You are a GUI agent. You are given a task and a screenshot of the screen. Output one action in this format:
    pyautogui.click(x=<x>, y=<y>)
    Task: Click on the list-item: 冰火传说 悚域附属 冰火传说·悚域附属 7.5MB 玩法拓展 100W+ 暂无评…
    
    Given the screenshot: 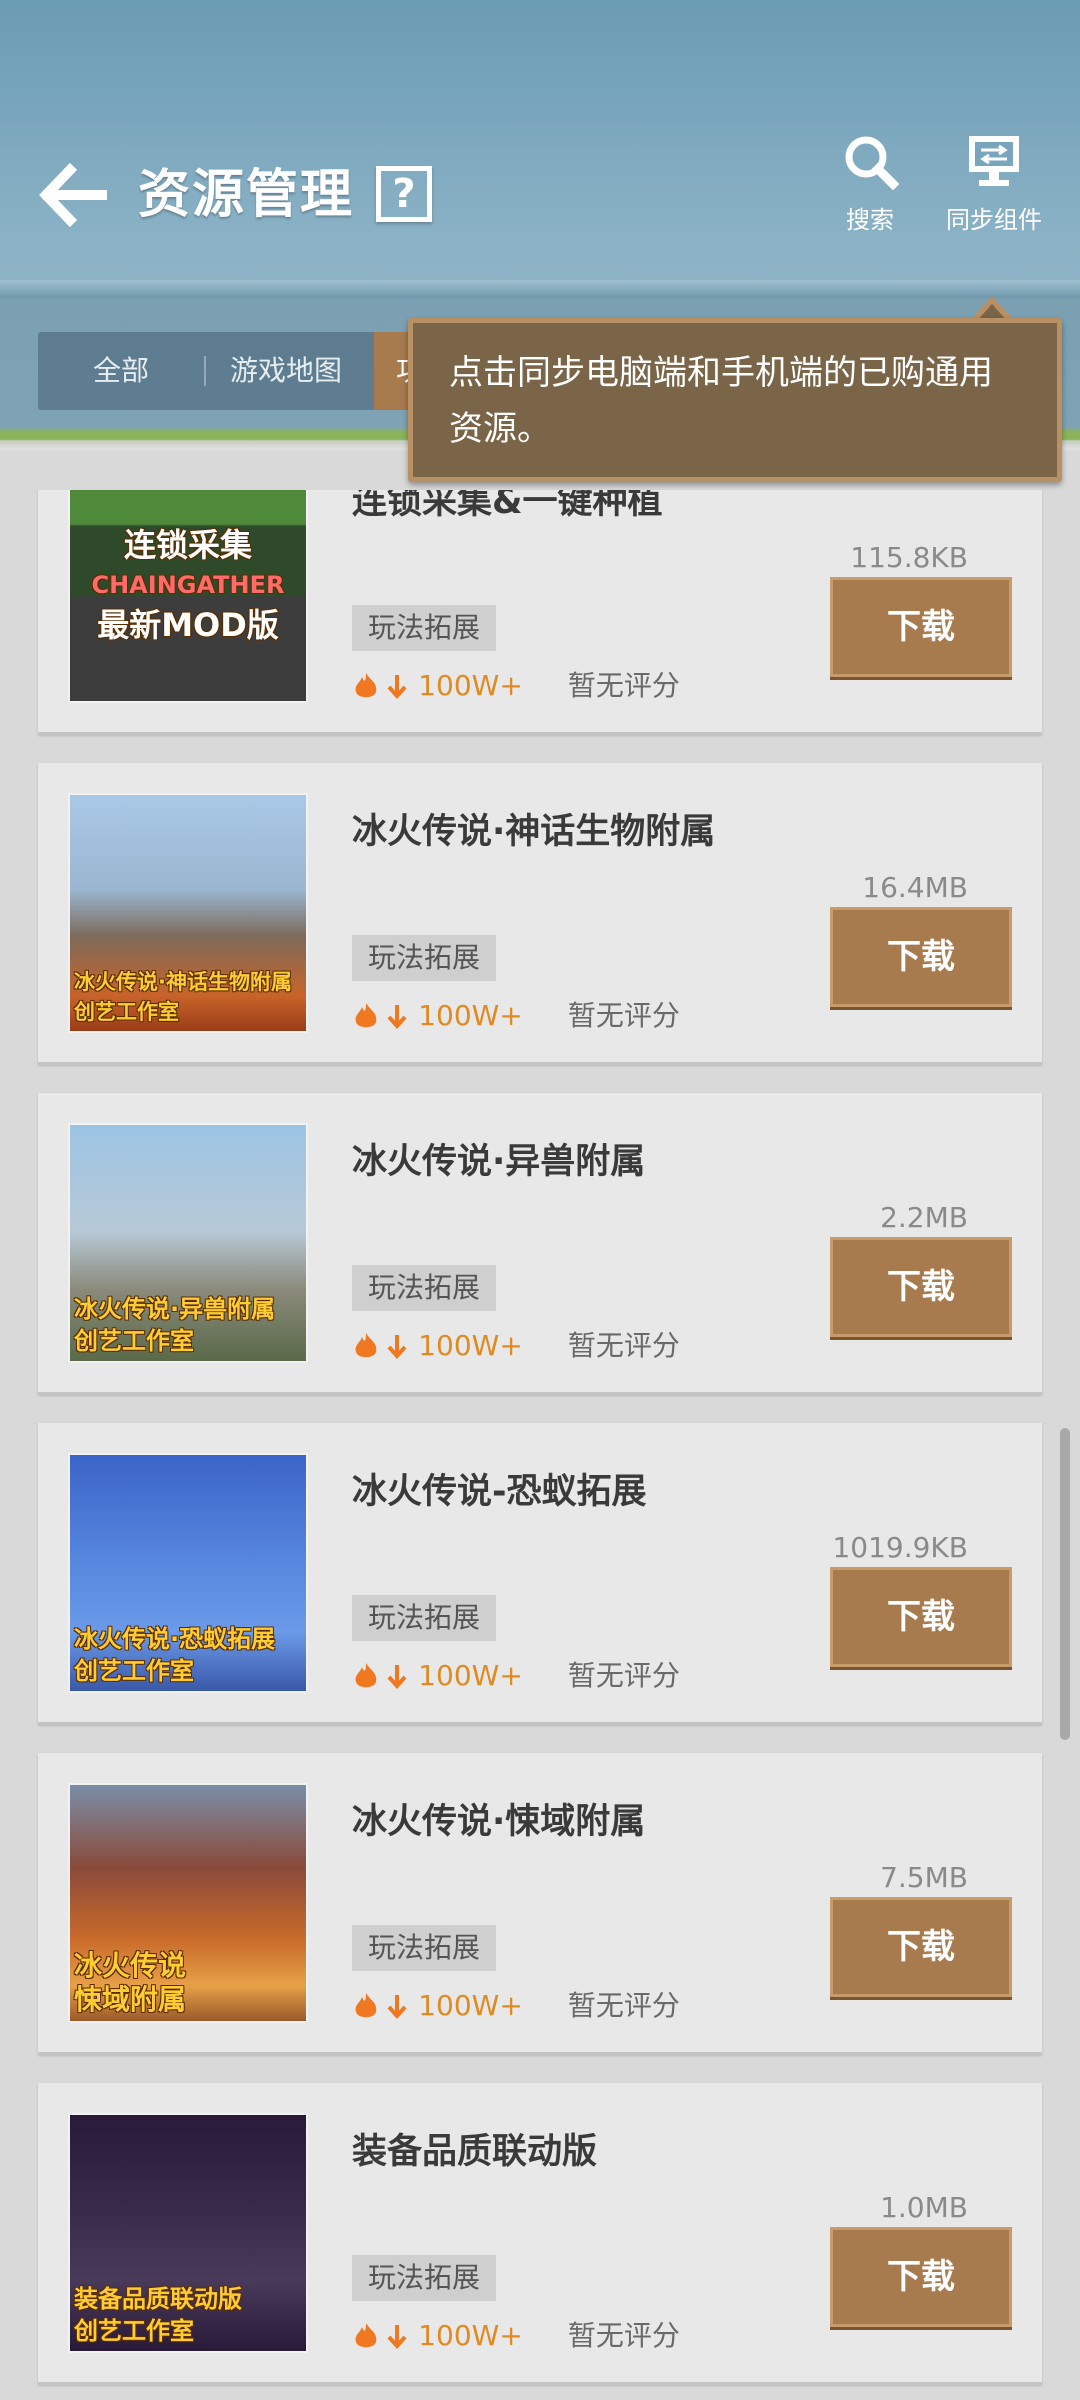 What is the action you would take?
    pyautogui.click(x=540, y=1904)
    